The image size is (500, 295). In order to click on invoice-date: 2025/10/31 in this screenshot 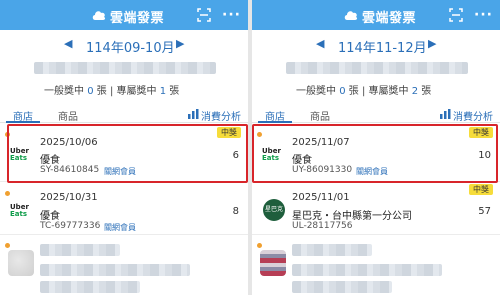, I will do `click(69, 197)`.